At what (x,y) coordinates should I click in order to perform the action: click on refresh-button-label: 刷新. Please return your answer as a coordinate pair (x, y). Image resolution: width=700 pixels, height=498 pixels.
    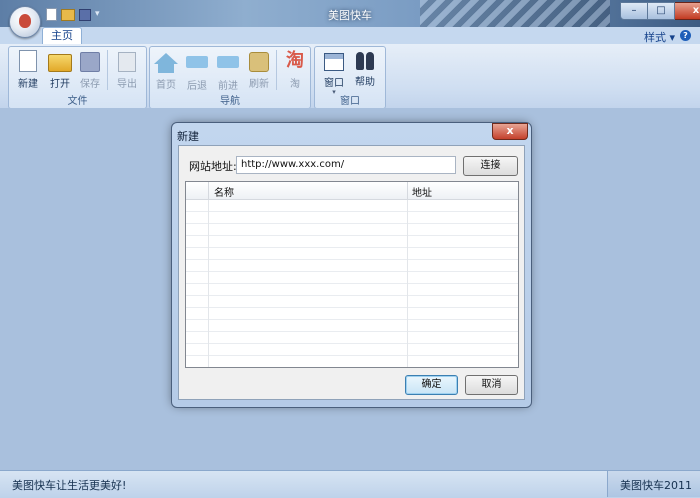
    Looking at the image, I should click on (259, 84).